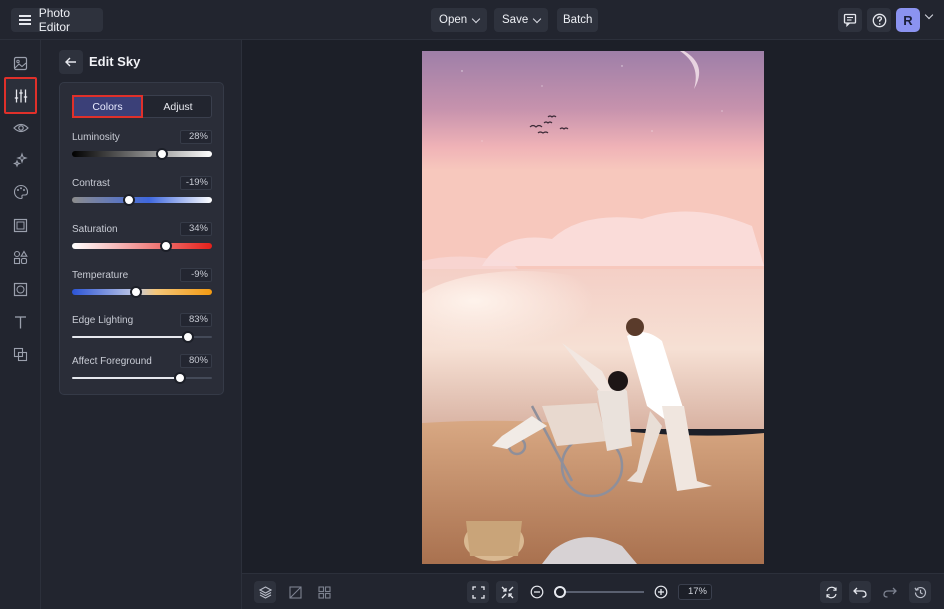 This screenshot has height=609, width=944. I want to click on refresh-icon, so click(831, 592).